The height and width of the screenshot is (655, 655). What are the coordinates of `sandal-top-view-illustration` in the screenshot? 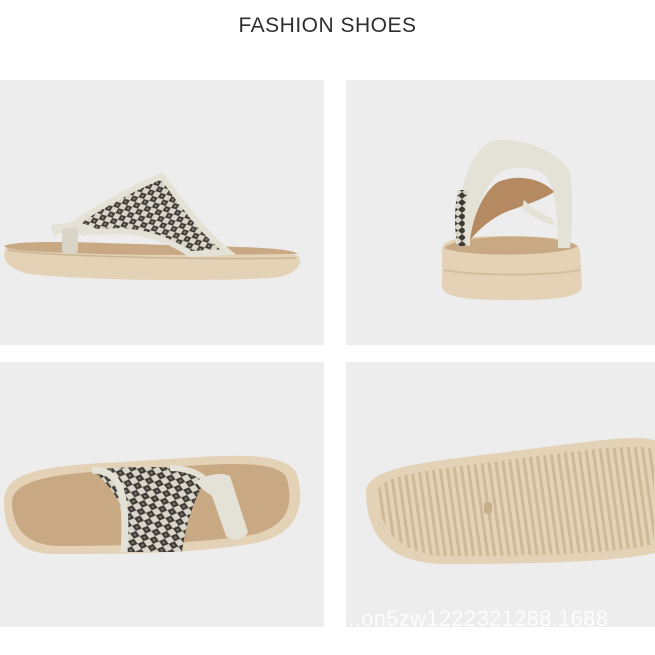 It's located at (152, 504).